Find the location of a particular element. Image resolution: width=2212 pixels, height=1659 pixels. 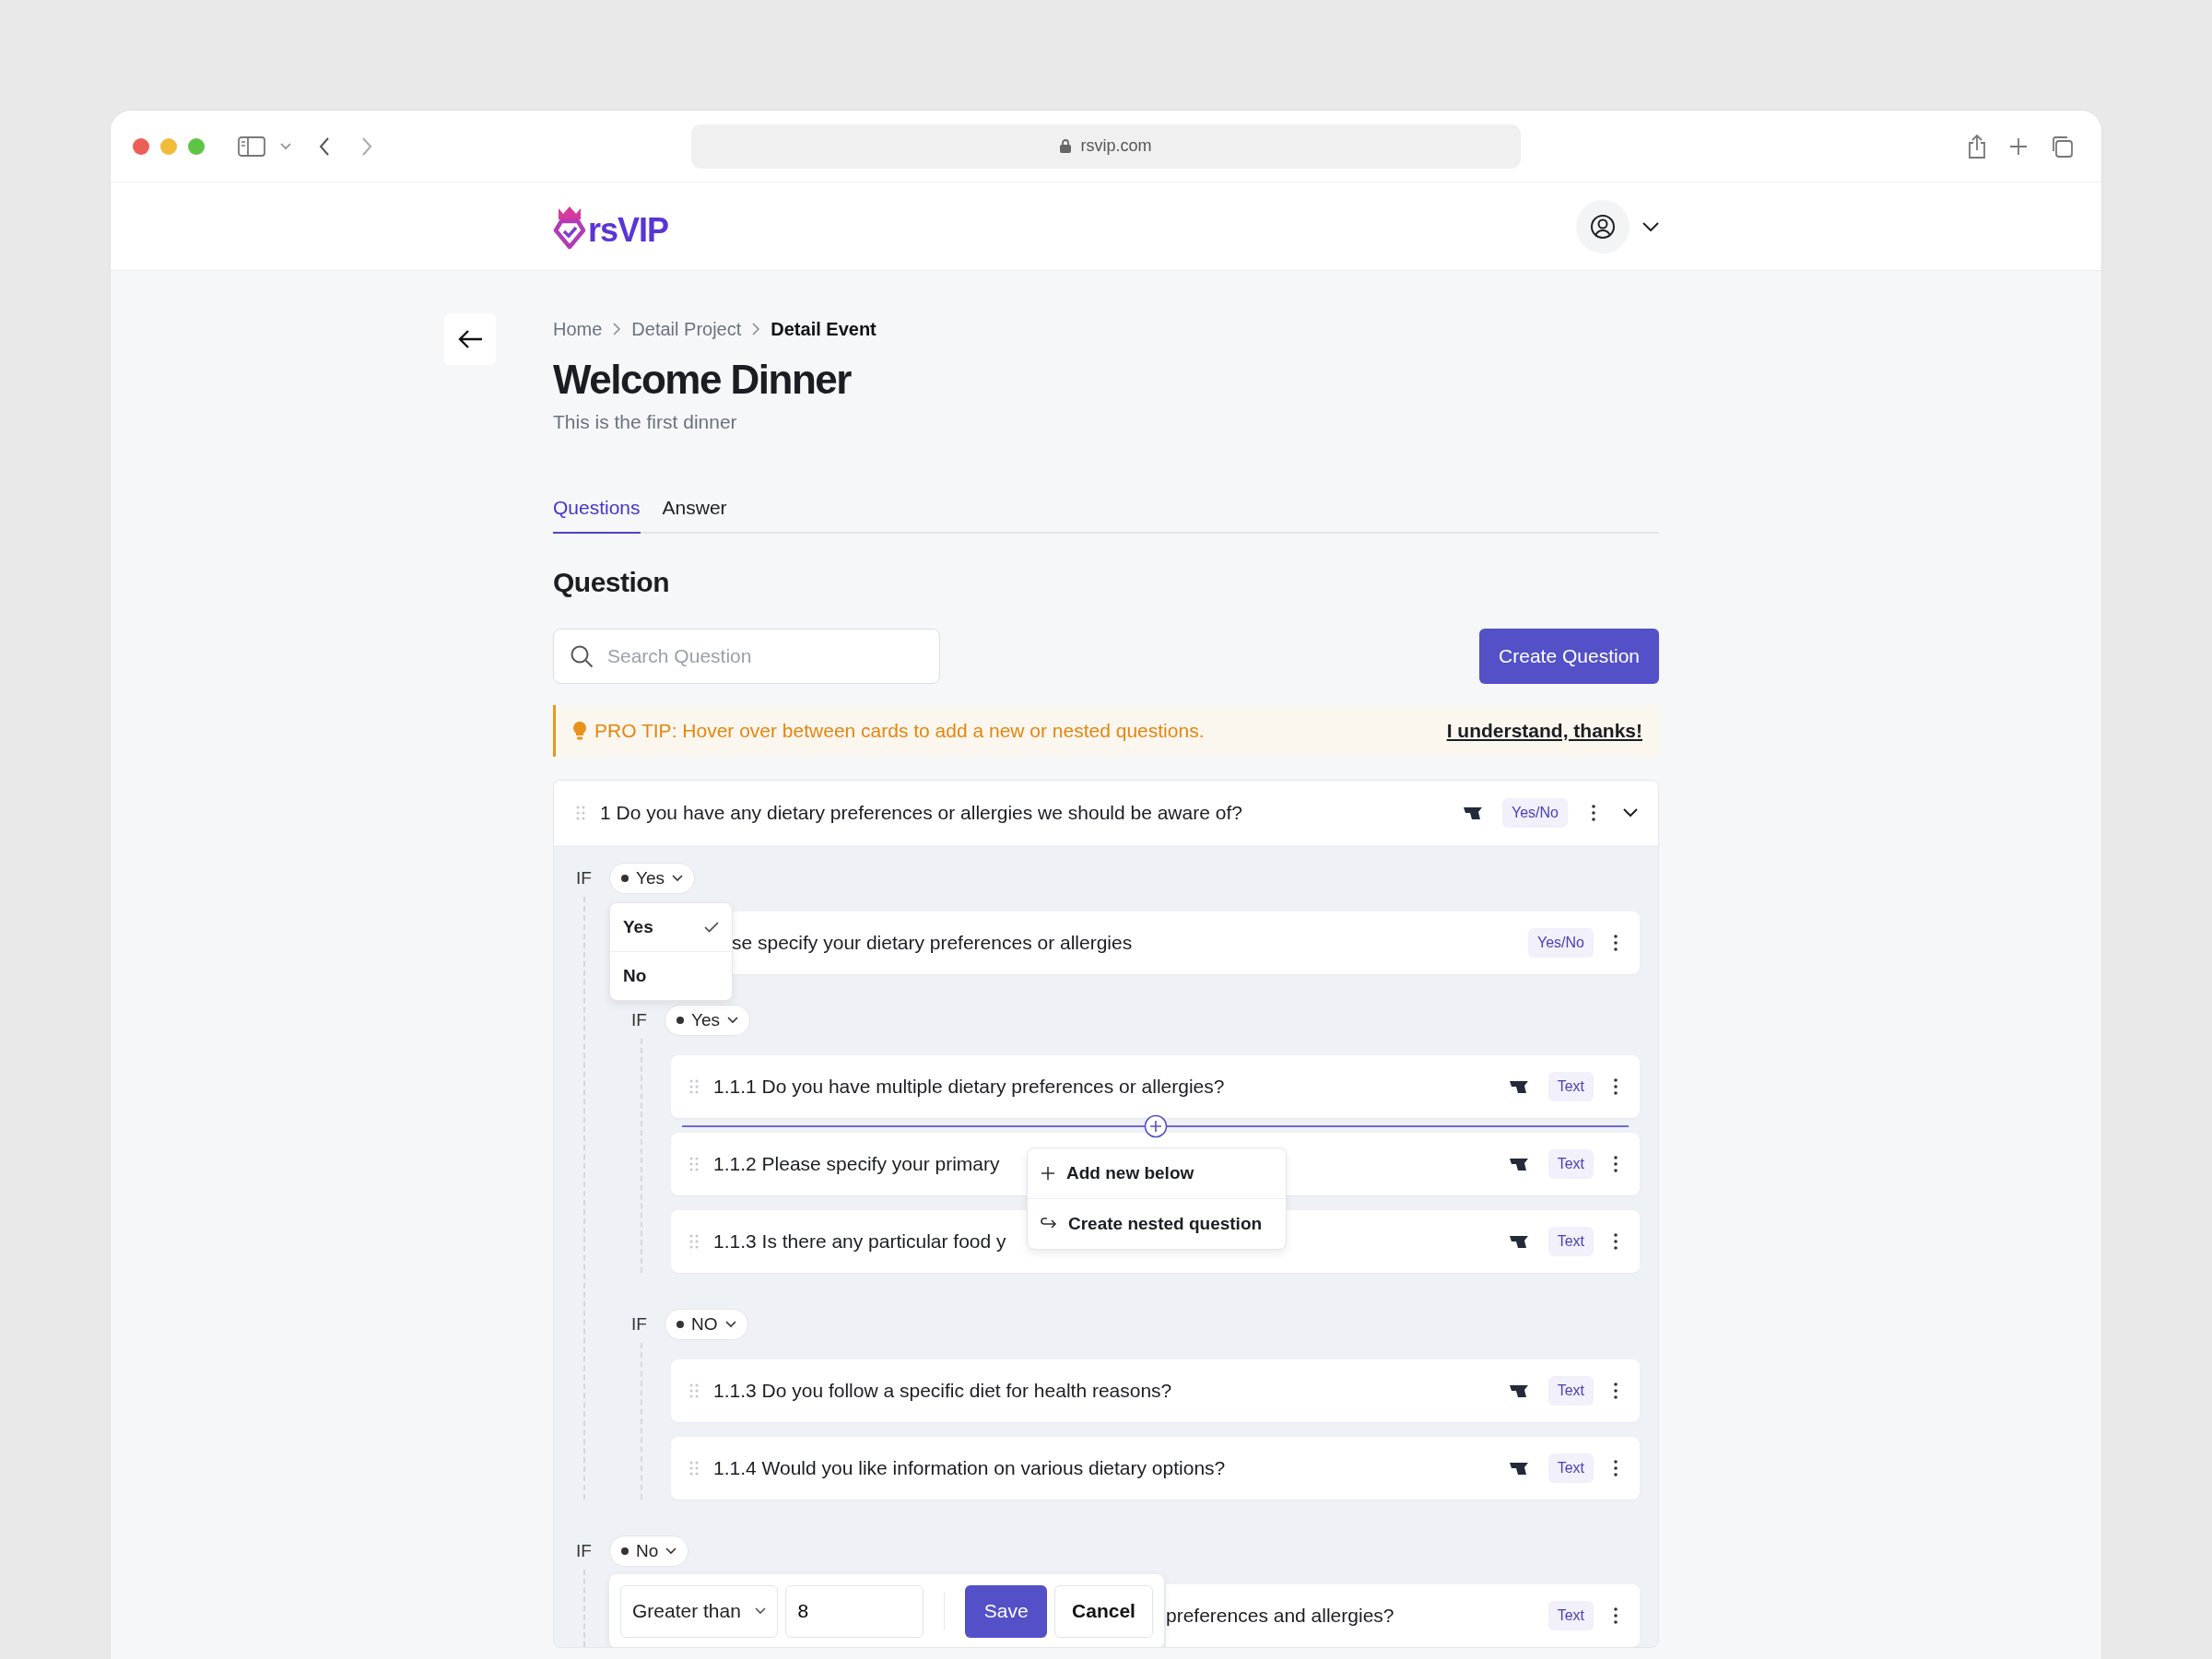

question-text: 1.1.1 Do you have multiple dietary preferences or allergies? is located at coordinates (969, 1087).